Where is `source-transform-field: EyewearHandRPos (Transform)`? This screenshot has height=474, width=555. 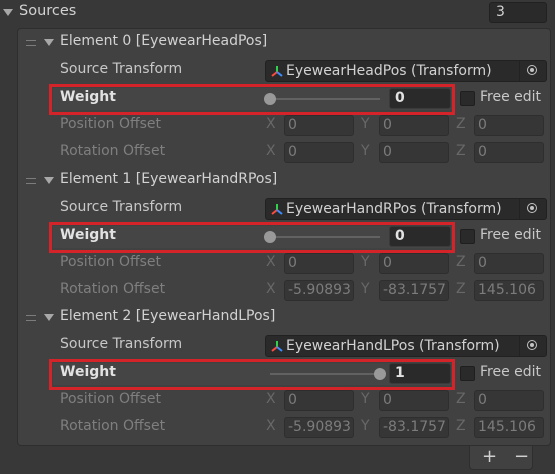 source-transform-field: EyewearHandRPos (Transform) is located at coordinates (406, 208).